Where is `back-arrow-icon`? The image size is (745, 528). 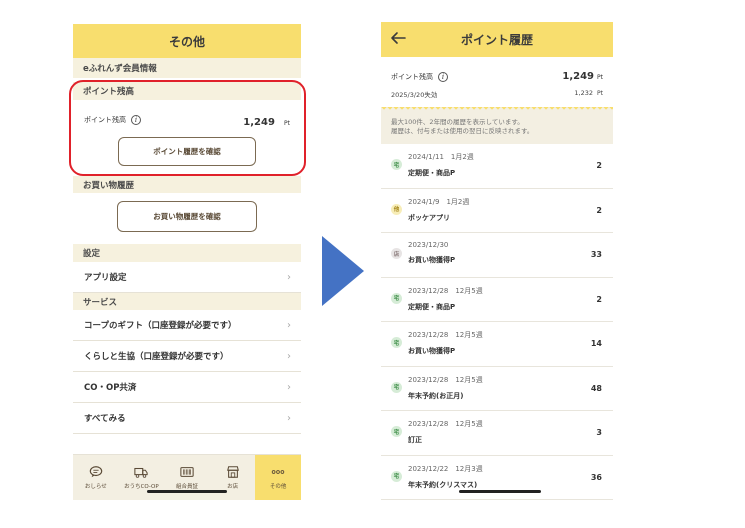
back-arrow-icon is located at coordinates (398, 38).